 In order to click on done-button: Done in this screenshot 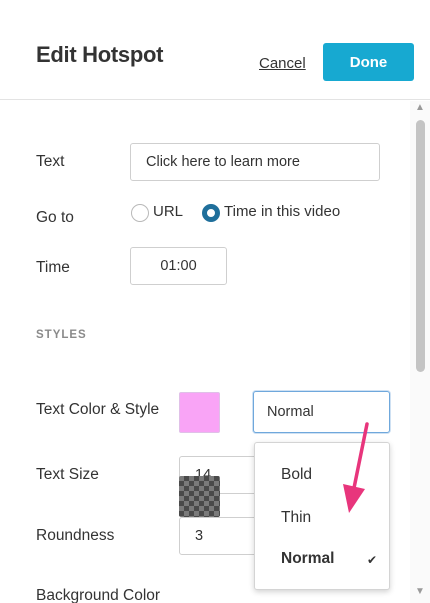, I will do `click(368, 62)`.